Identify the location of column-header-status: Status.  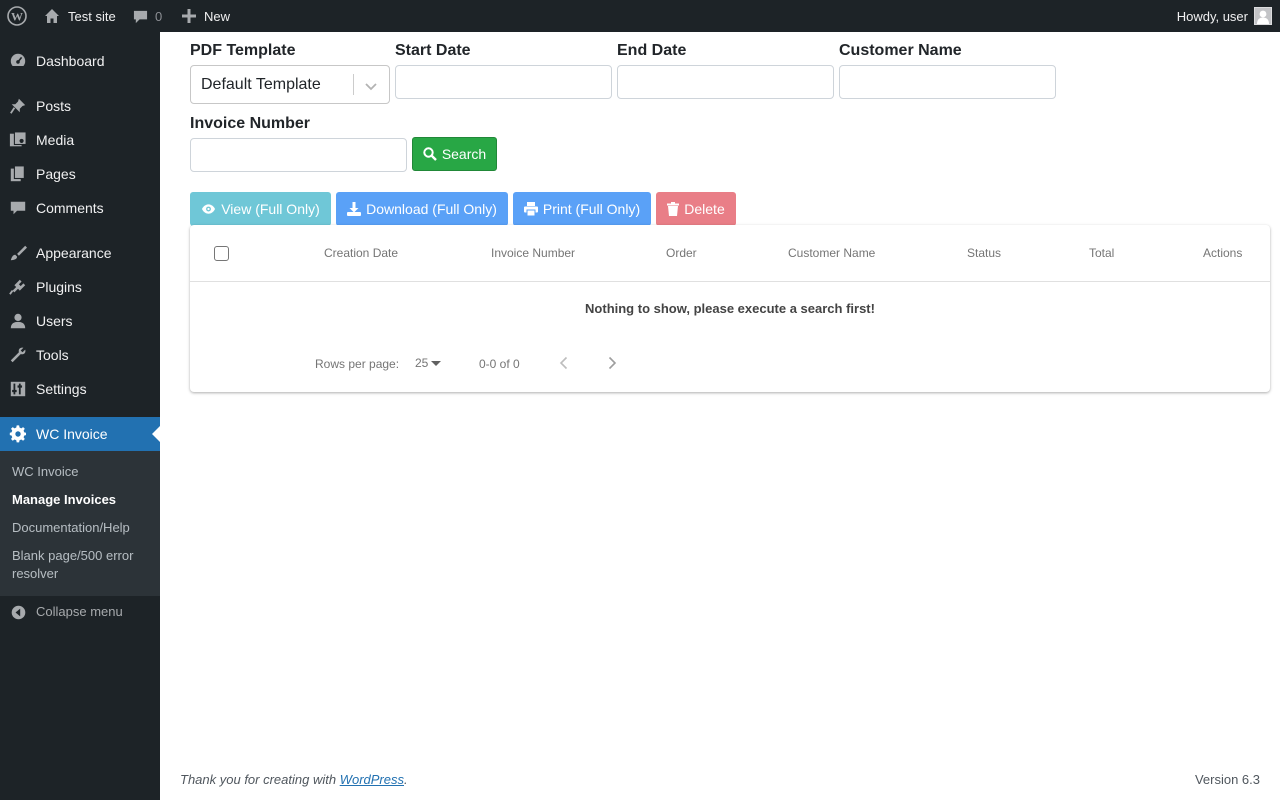
(984, 253).